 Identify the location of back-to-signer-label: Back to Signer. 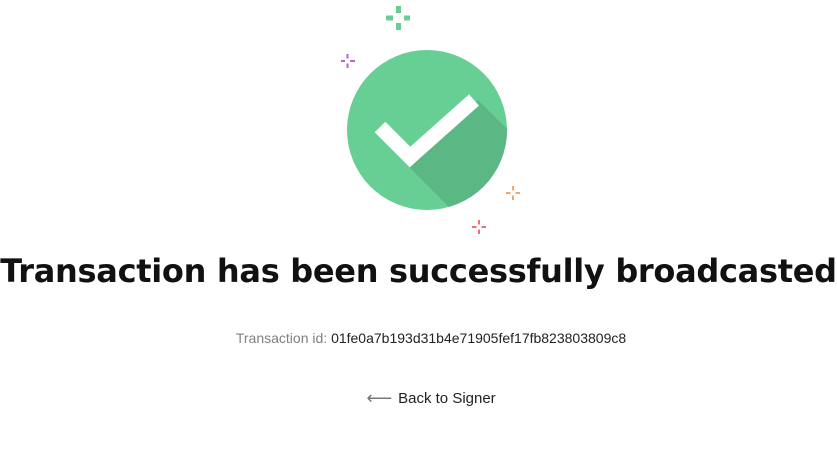
(447, 398).